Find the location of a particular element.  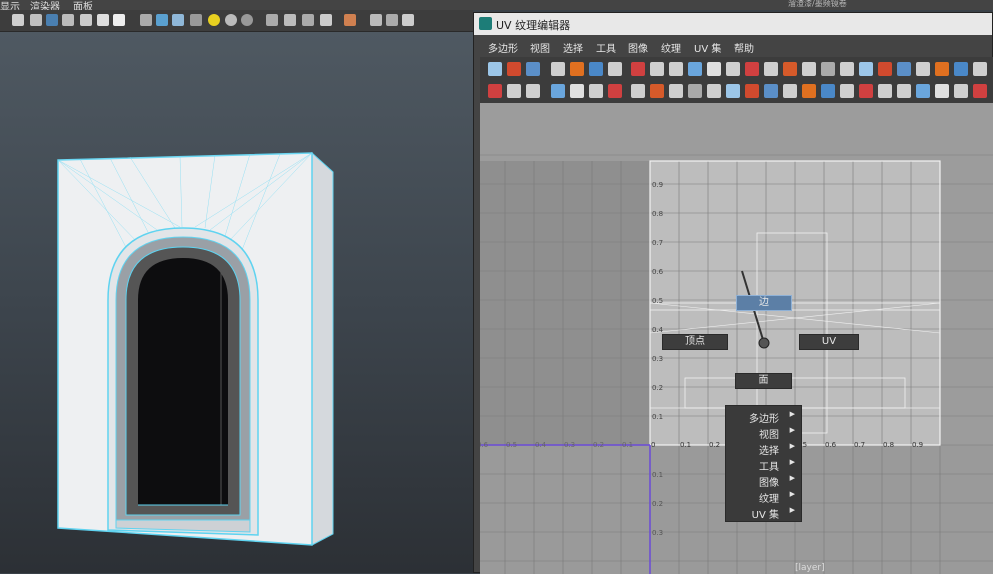

disc-icon is located at coordinates (290, 20).